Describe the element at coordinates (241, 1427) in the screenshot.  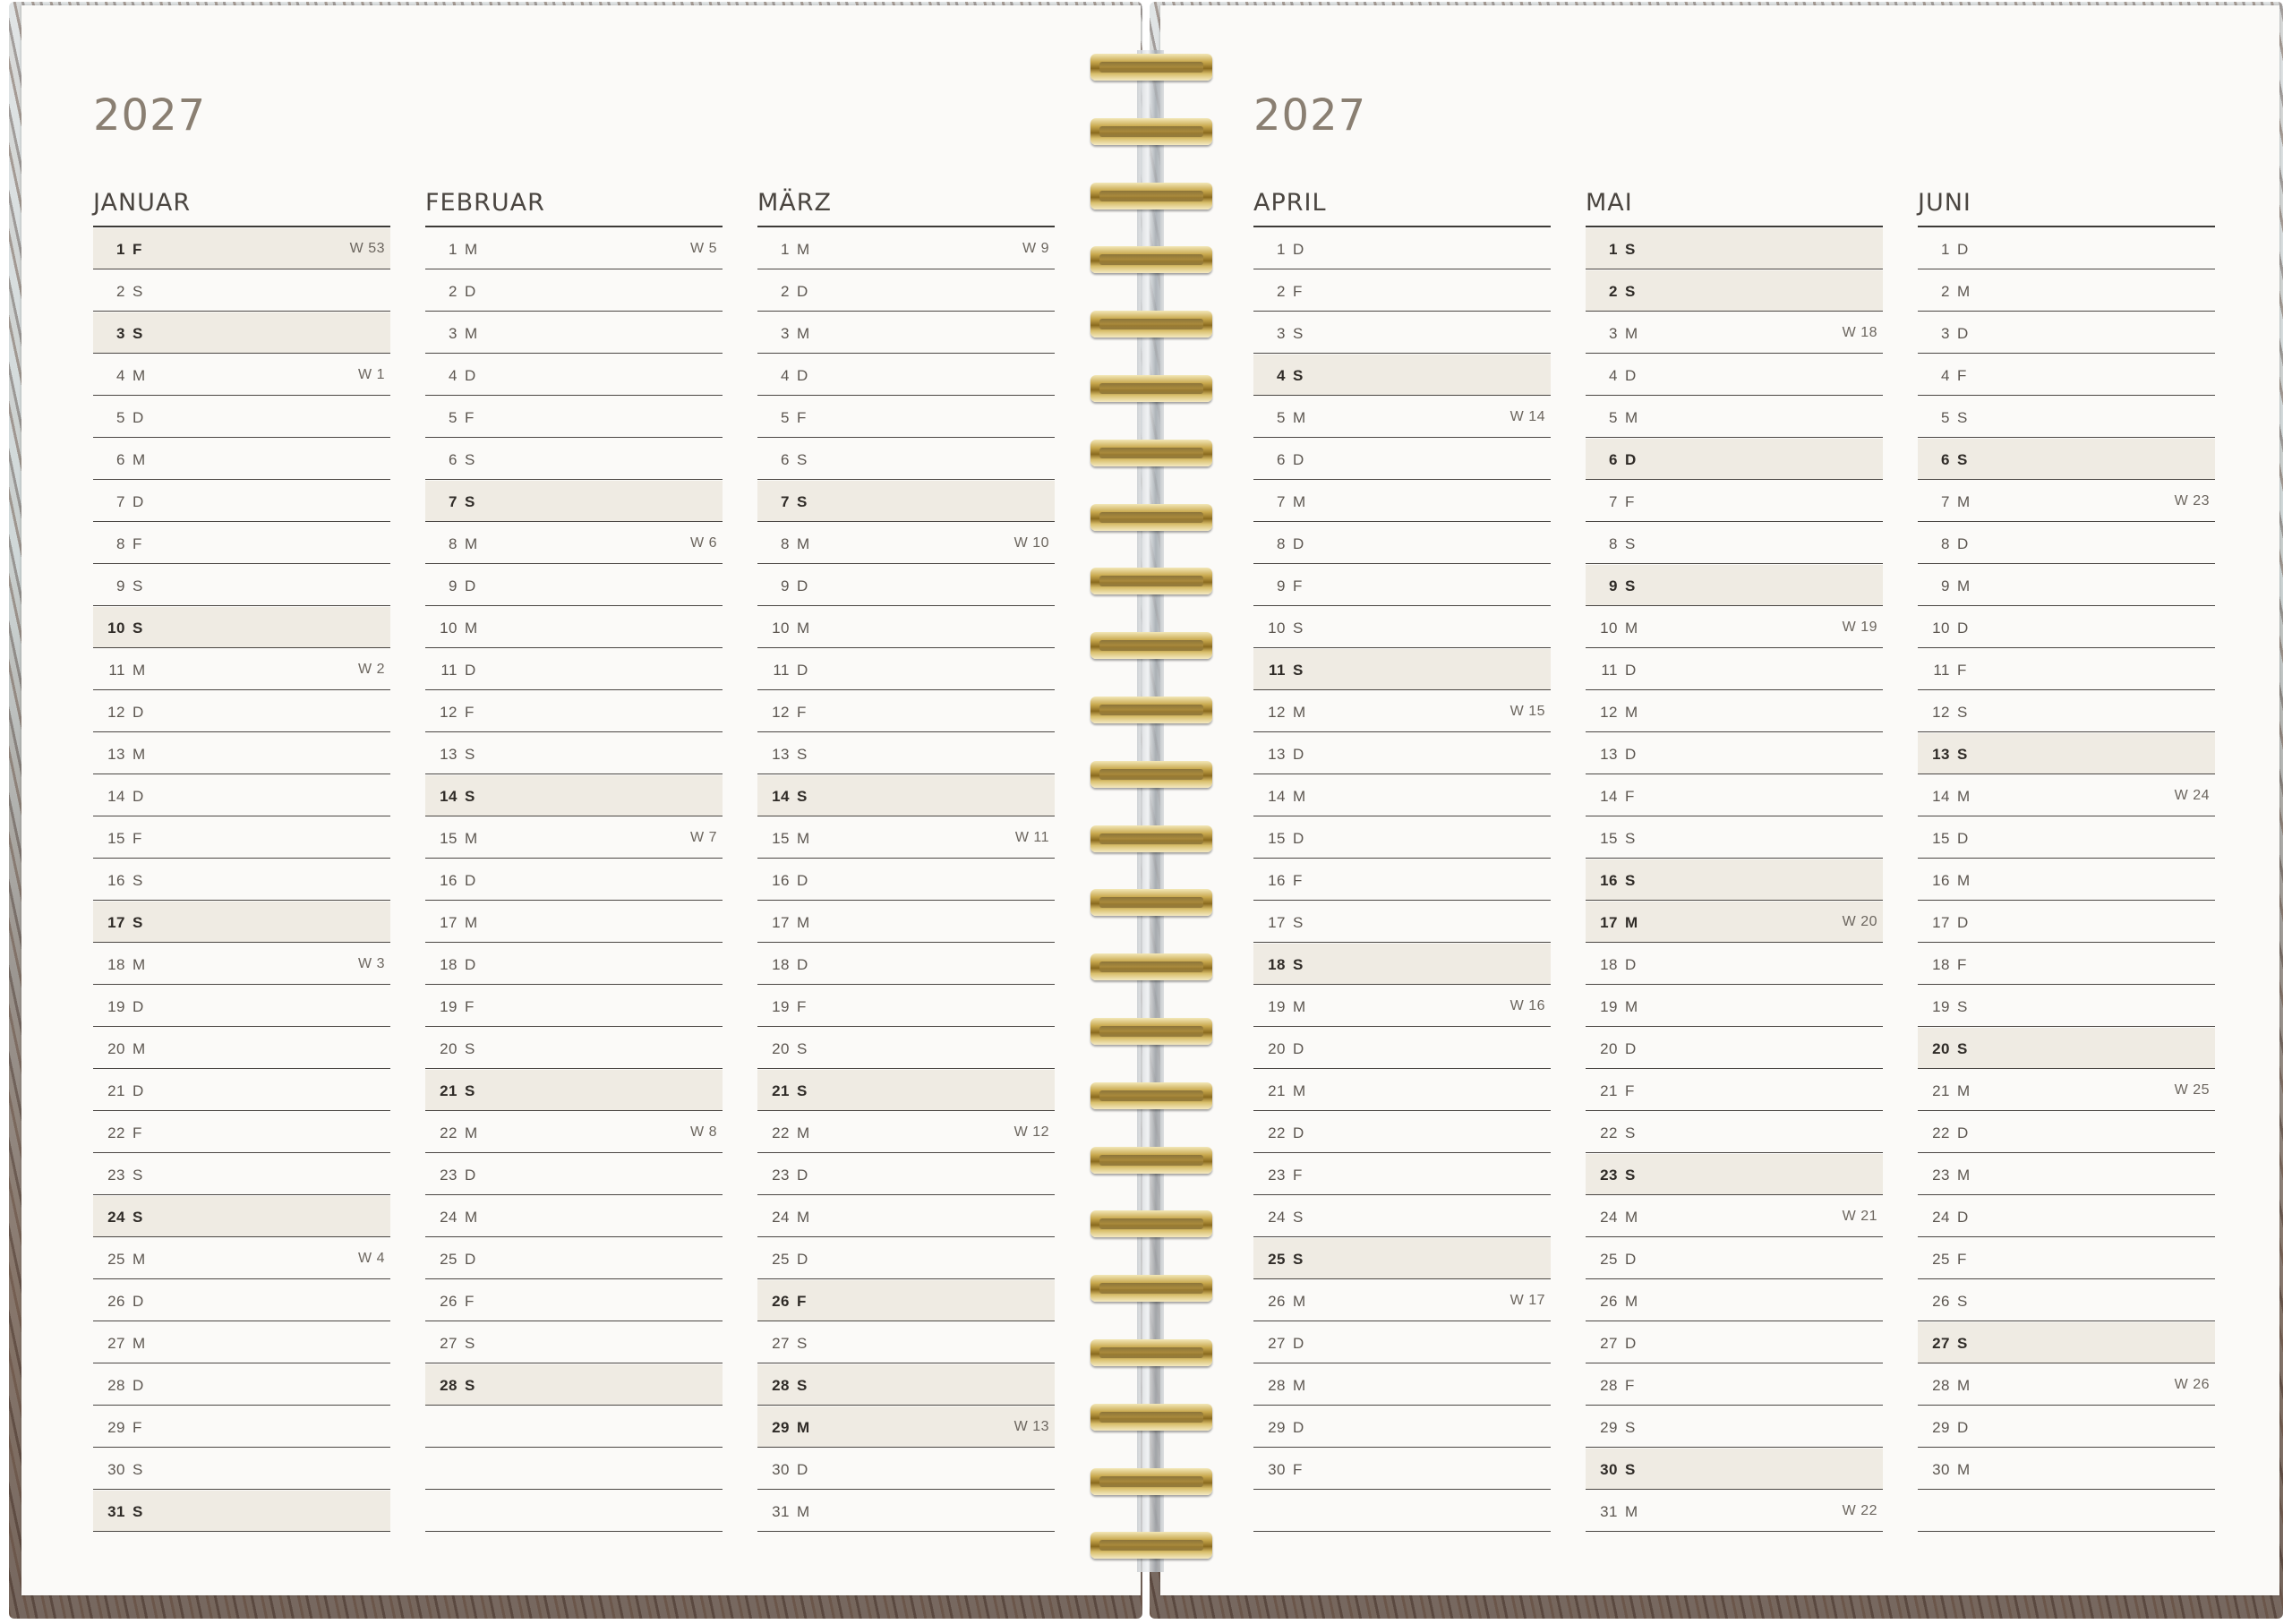
I see `day-row: 29 F` at that location.